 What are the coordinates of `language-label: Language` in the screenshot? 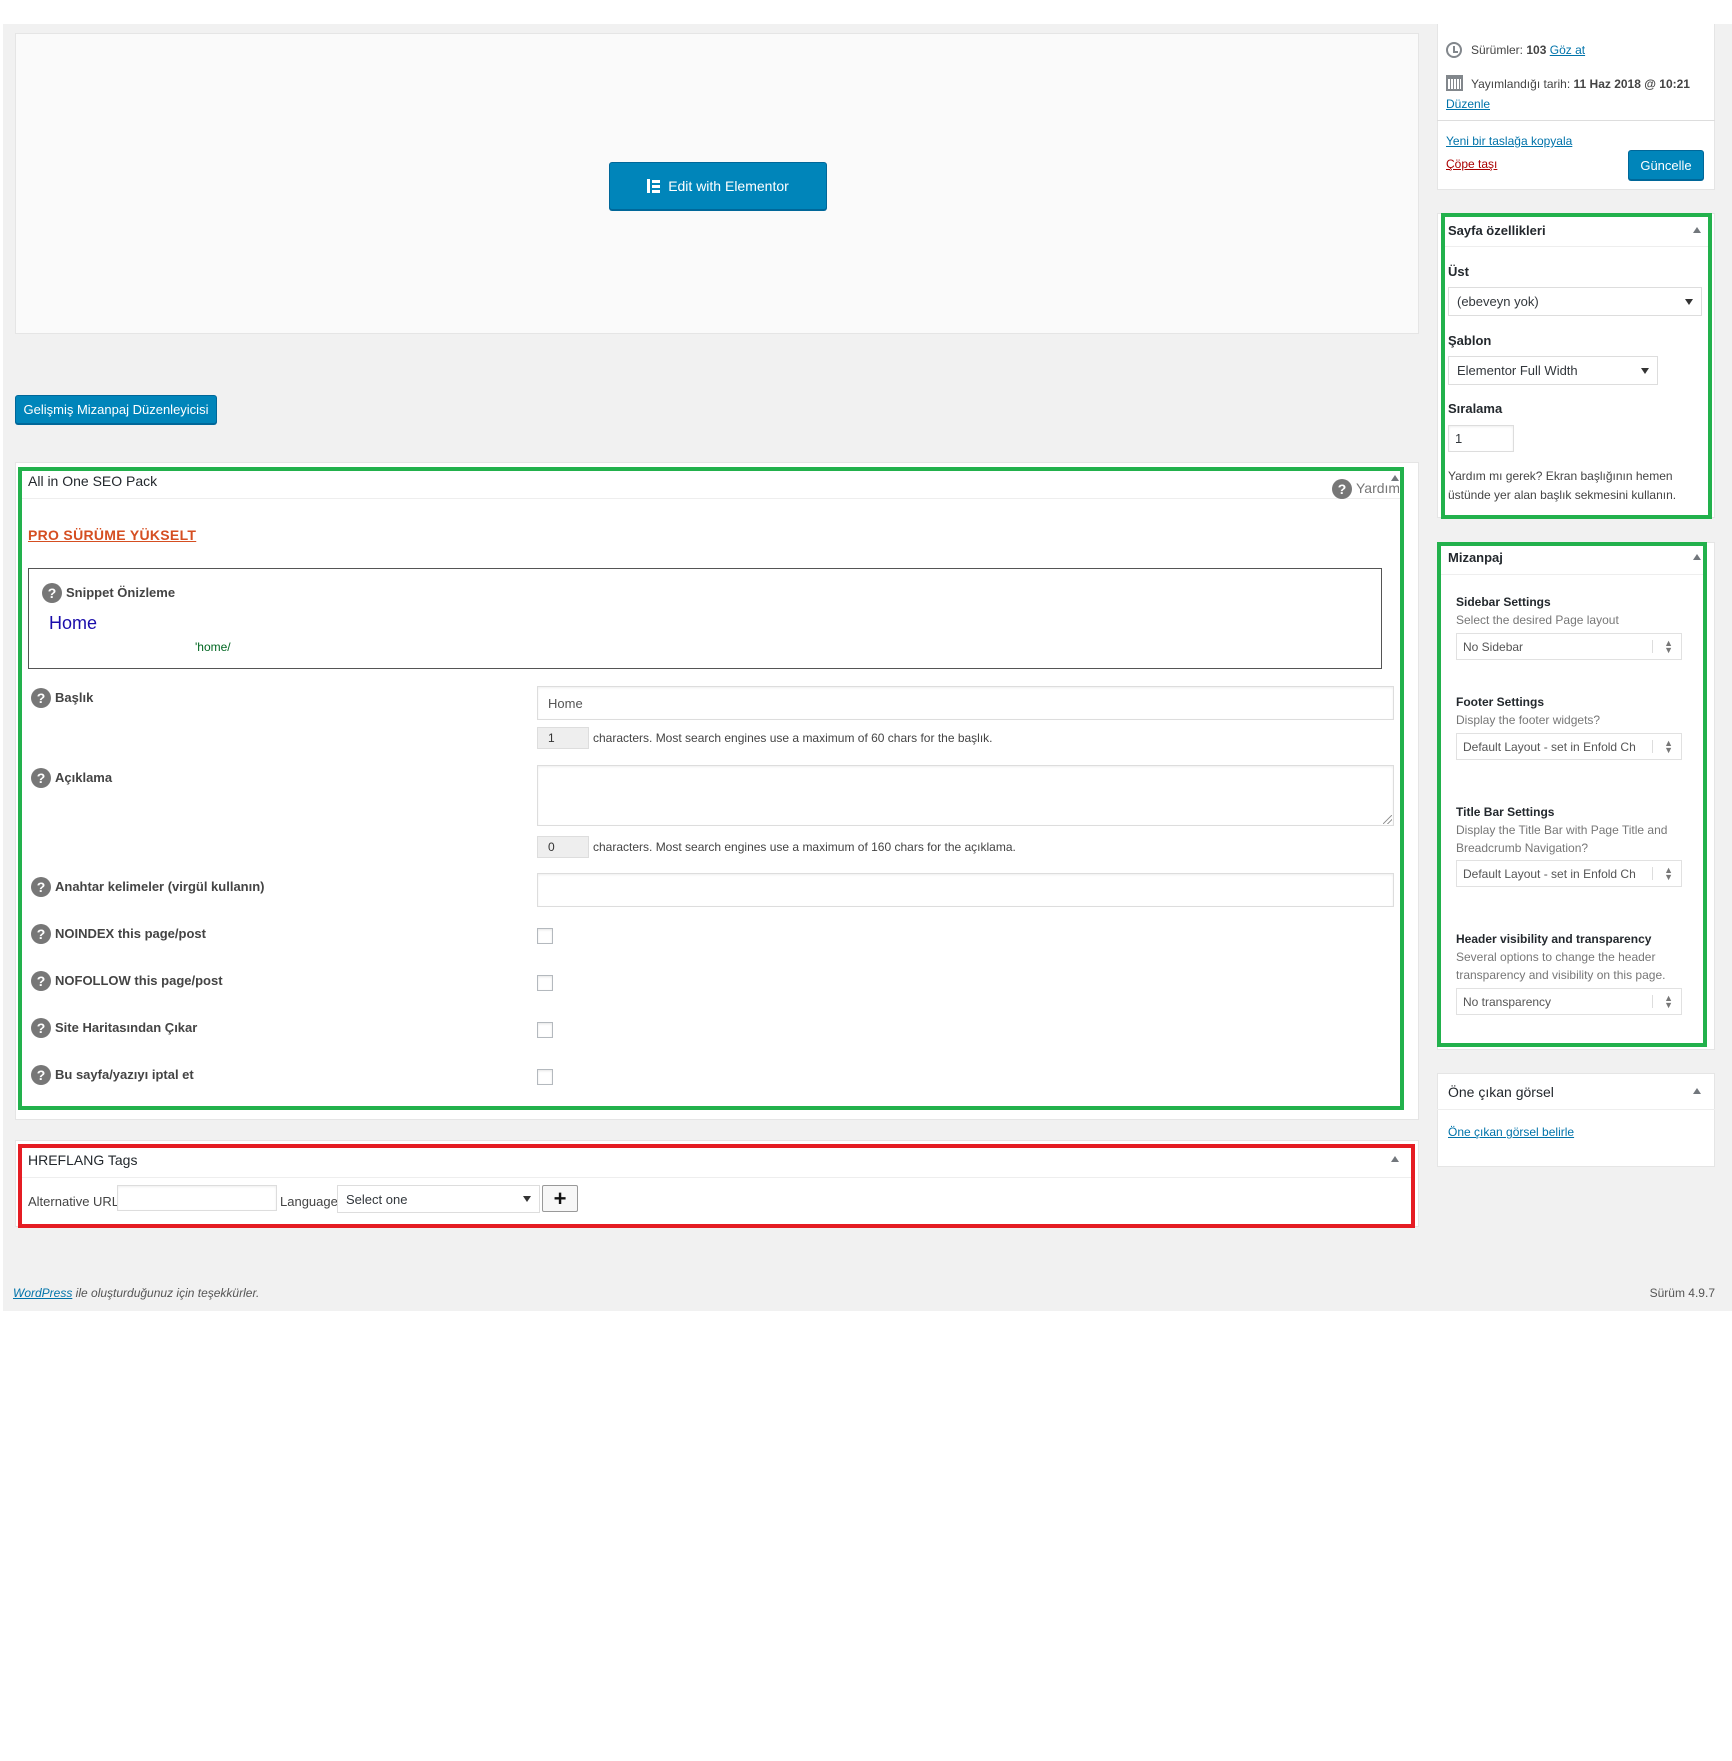 It's located at (309, 1201).